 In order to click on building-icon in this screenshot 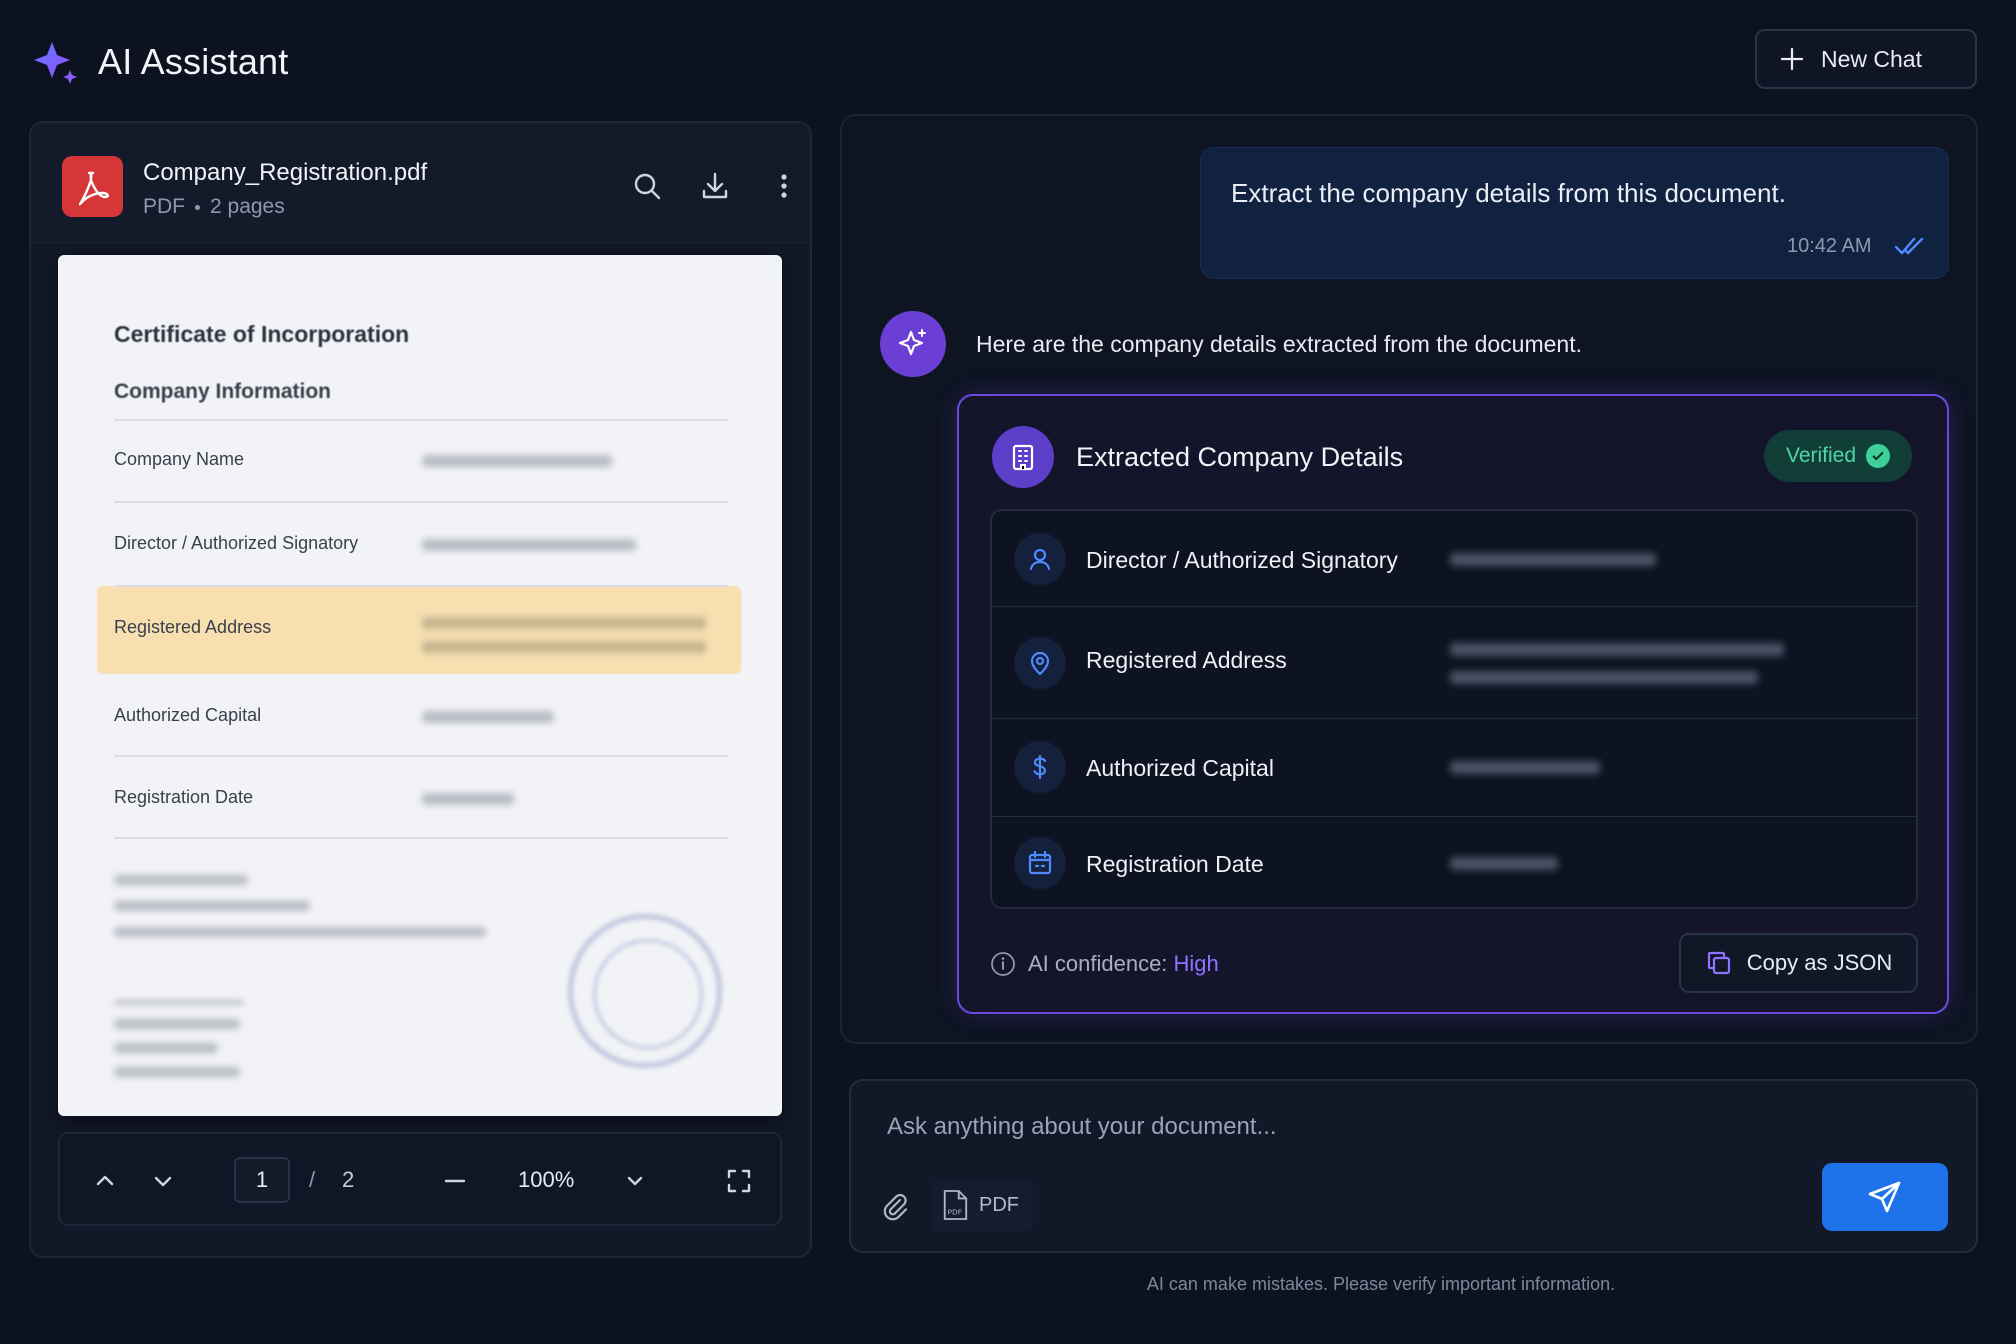, I will do `click(1023, 457)`.